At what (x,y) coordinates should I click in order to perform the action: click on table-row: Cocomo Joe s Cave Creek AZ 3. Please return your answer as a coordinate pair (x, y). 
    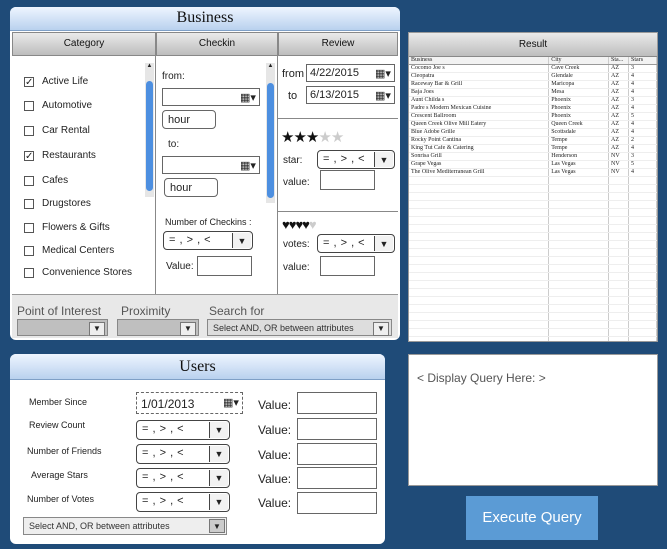
    Looking at the image, I should click on (533, 68).